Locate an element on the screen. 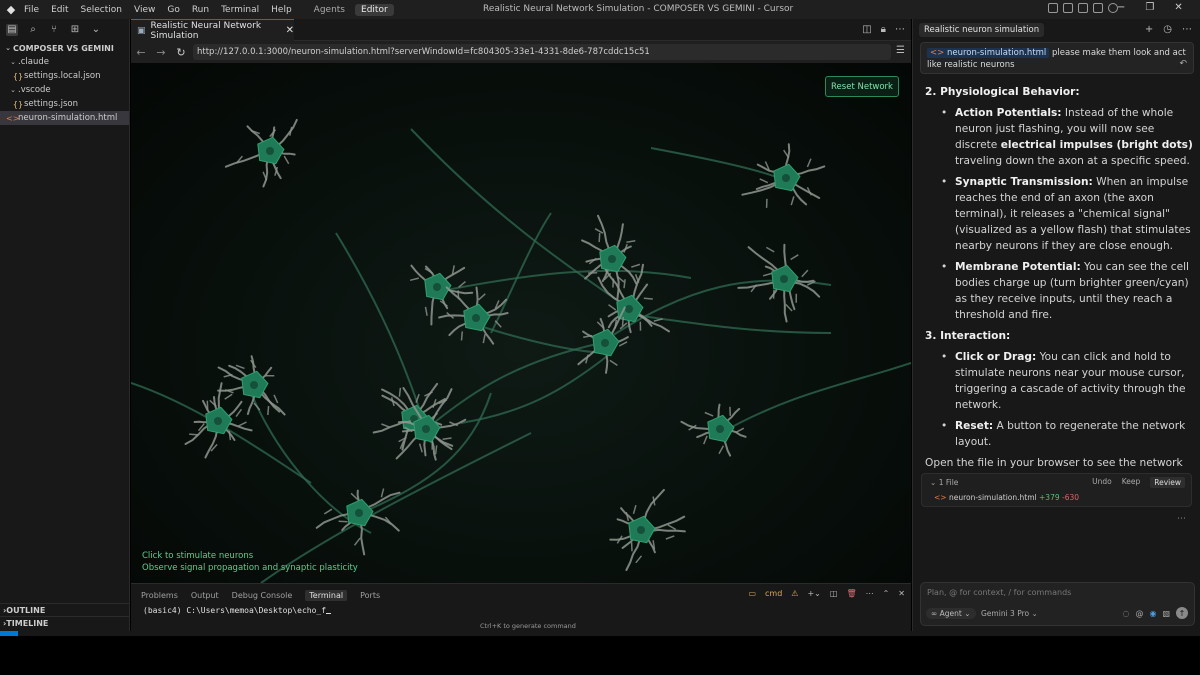 This screenshot has height=675, width=1200. toggle-secondary-sidebar-icon is located at coordinates (1083, 8).